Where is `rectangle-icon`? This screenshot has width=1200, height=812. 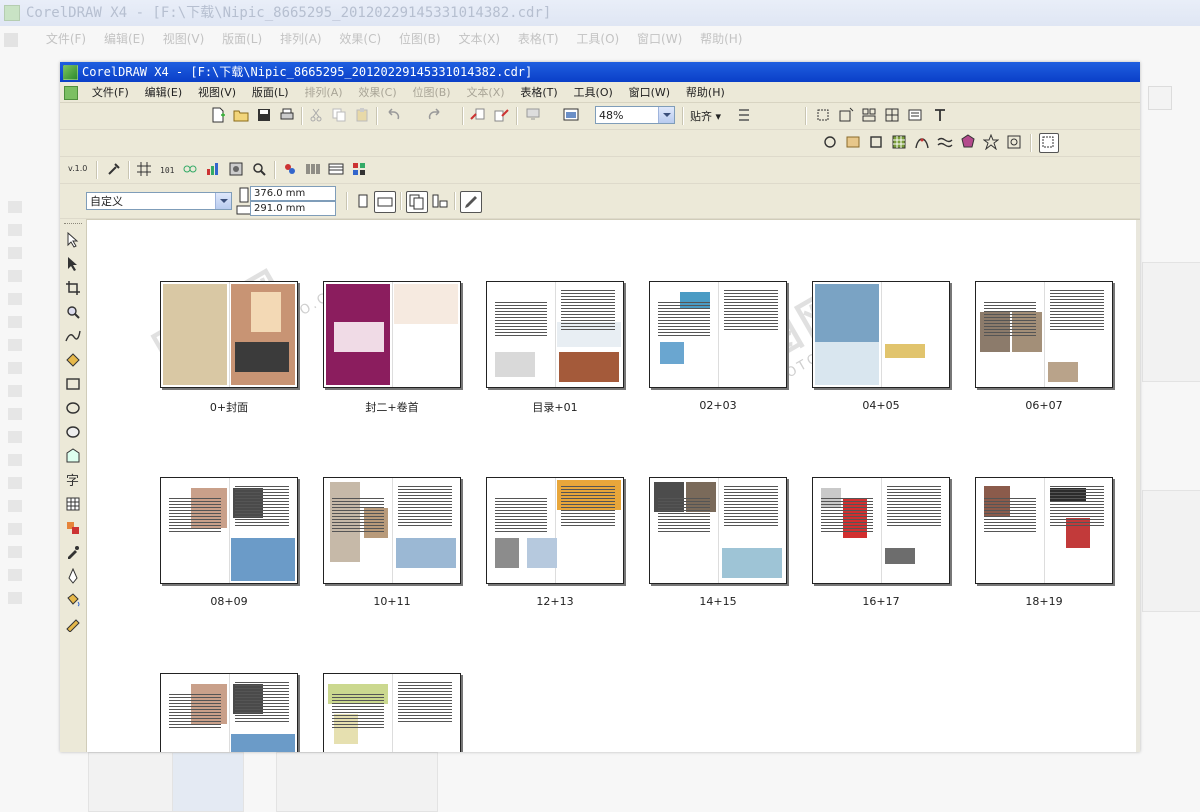
rectangle-icon is located at coordinates (876, 142).